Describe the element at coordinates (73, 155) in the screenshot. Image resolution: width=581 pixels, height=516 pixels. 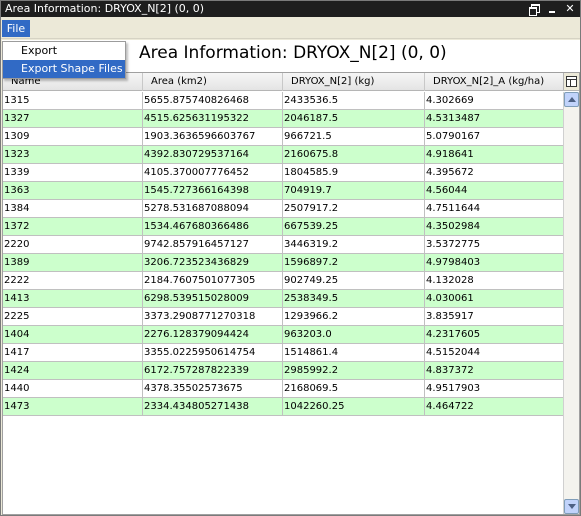
I see `table-cell: 1323` at that location.